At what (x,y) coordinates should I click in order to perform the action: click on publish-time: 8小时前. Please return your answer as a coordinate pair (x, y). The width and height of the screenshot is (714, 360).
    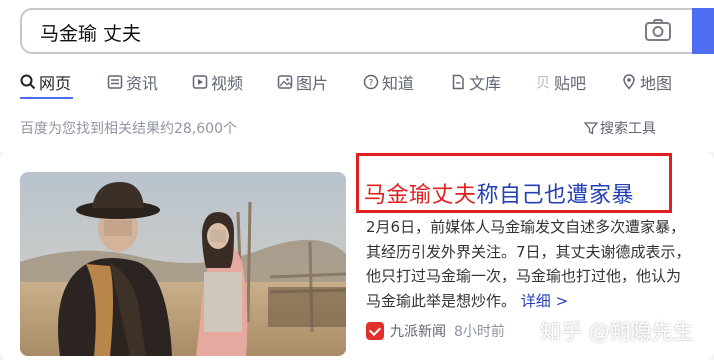
    Looking at the image, I should click on (479, 332).